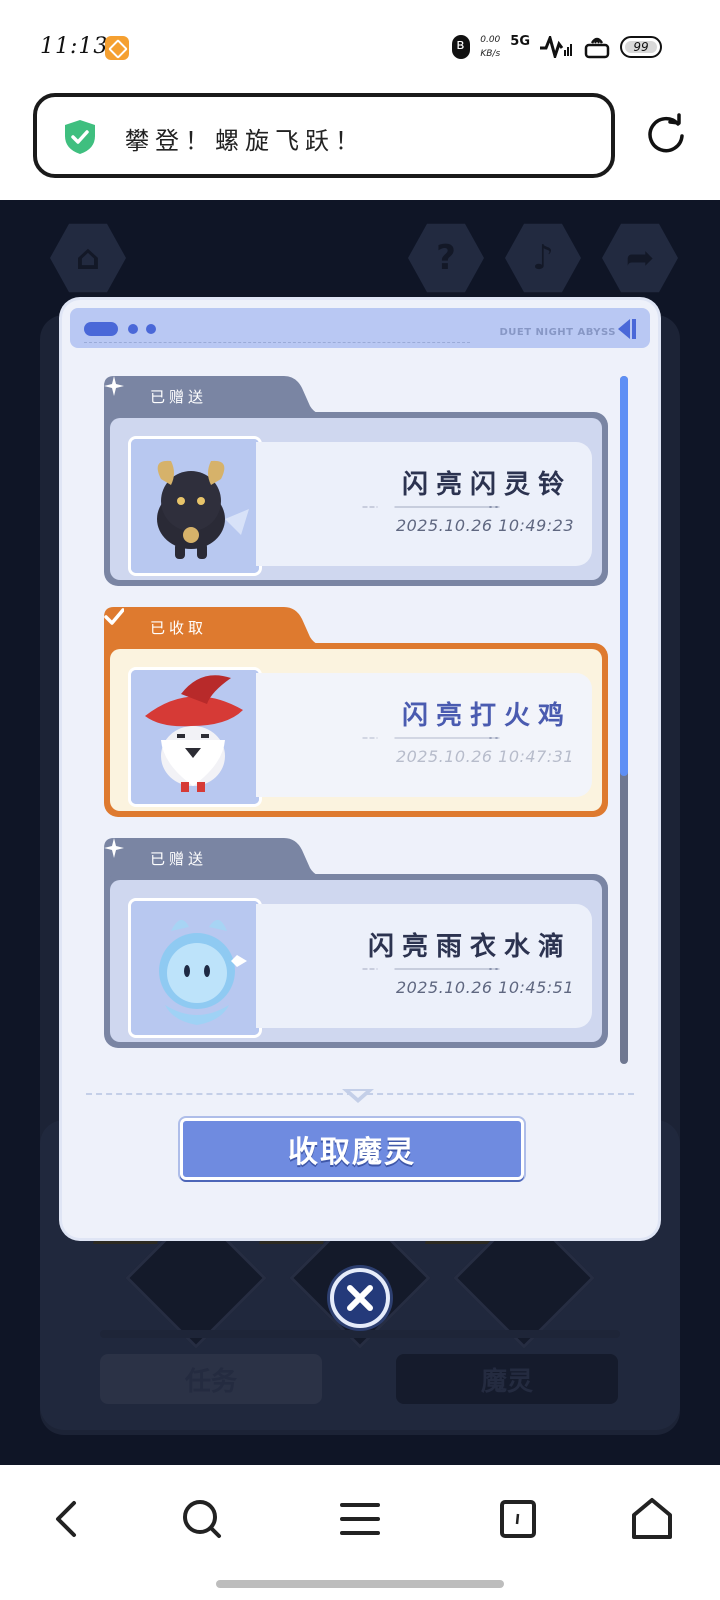 Image resolution: width=720 pixels, height=1600 pixels. Describe the element at coordinates (484, 756) in the screenshot. I see `record-time: 2025.10.26 10:47:31` at that location.